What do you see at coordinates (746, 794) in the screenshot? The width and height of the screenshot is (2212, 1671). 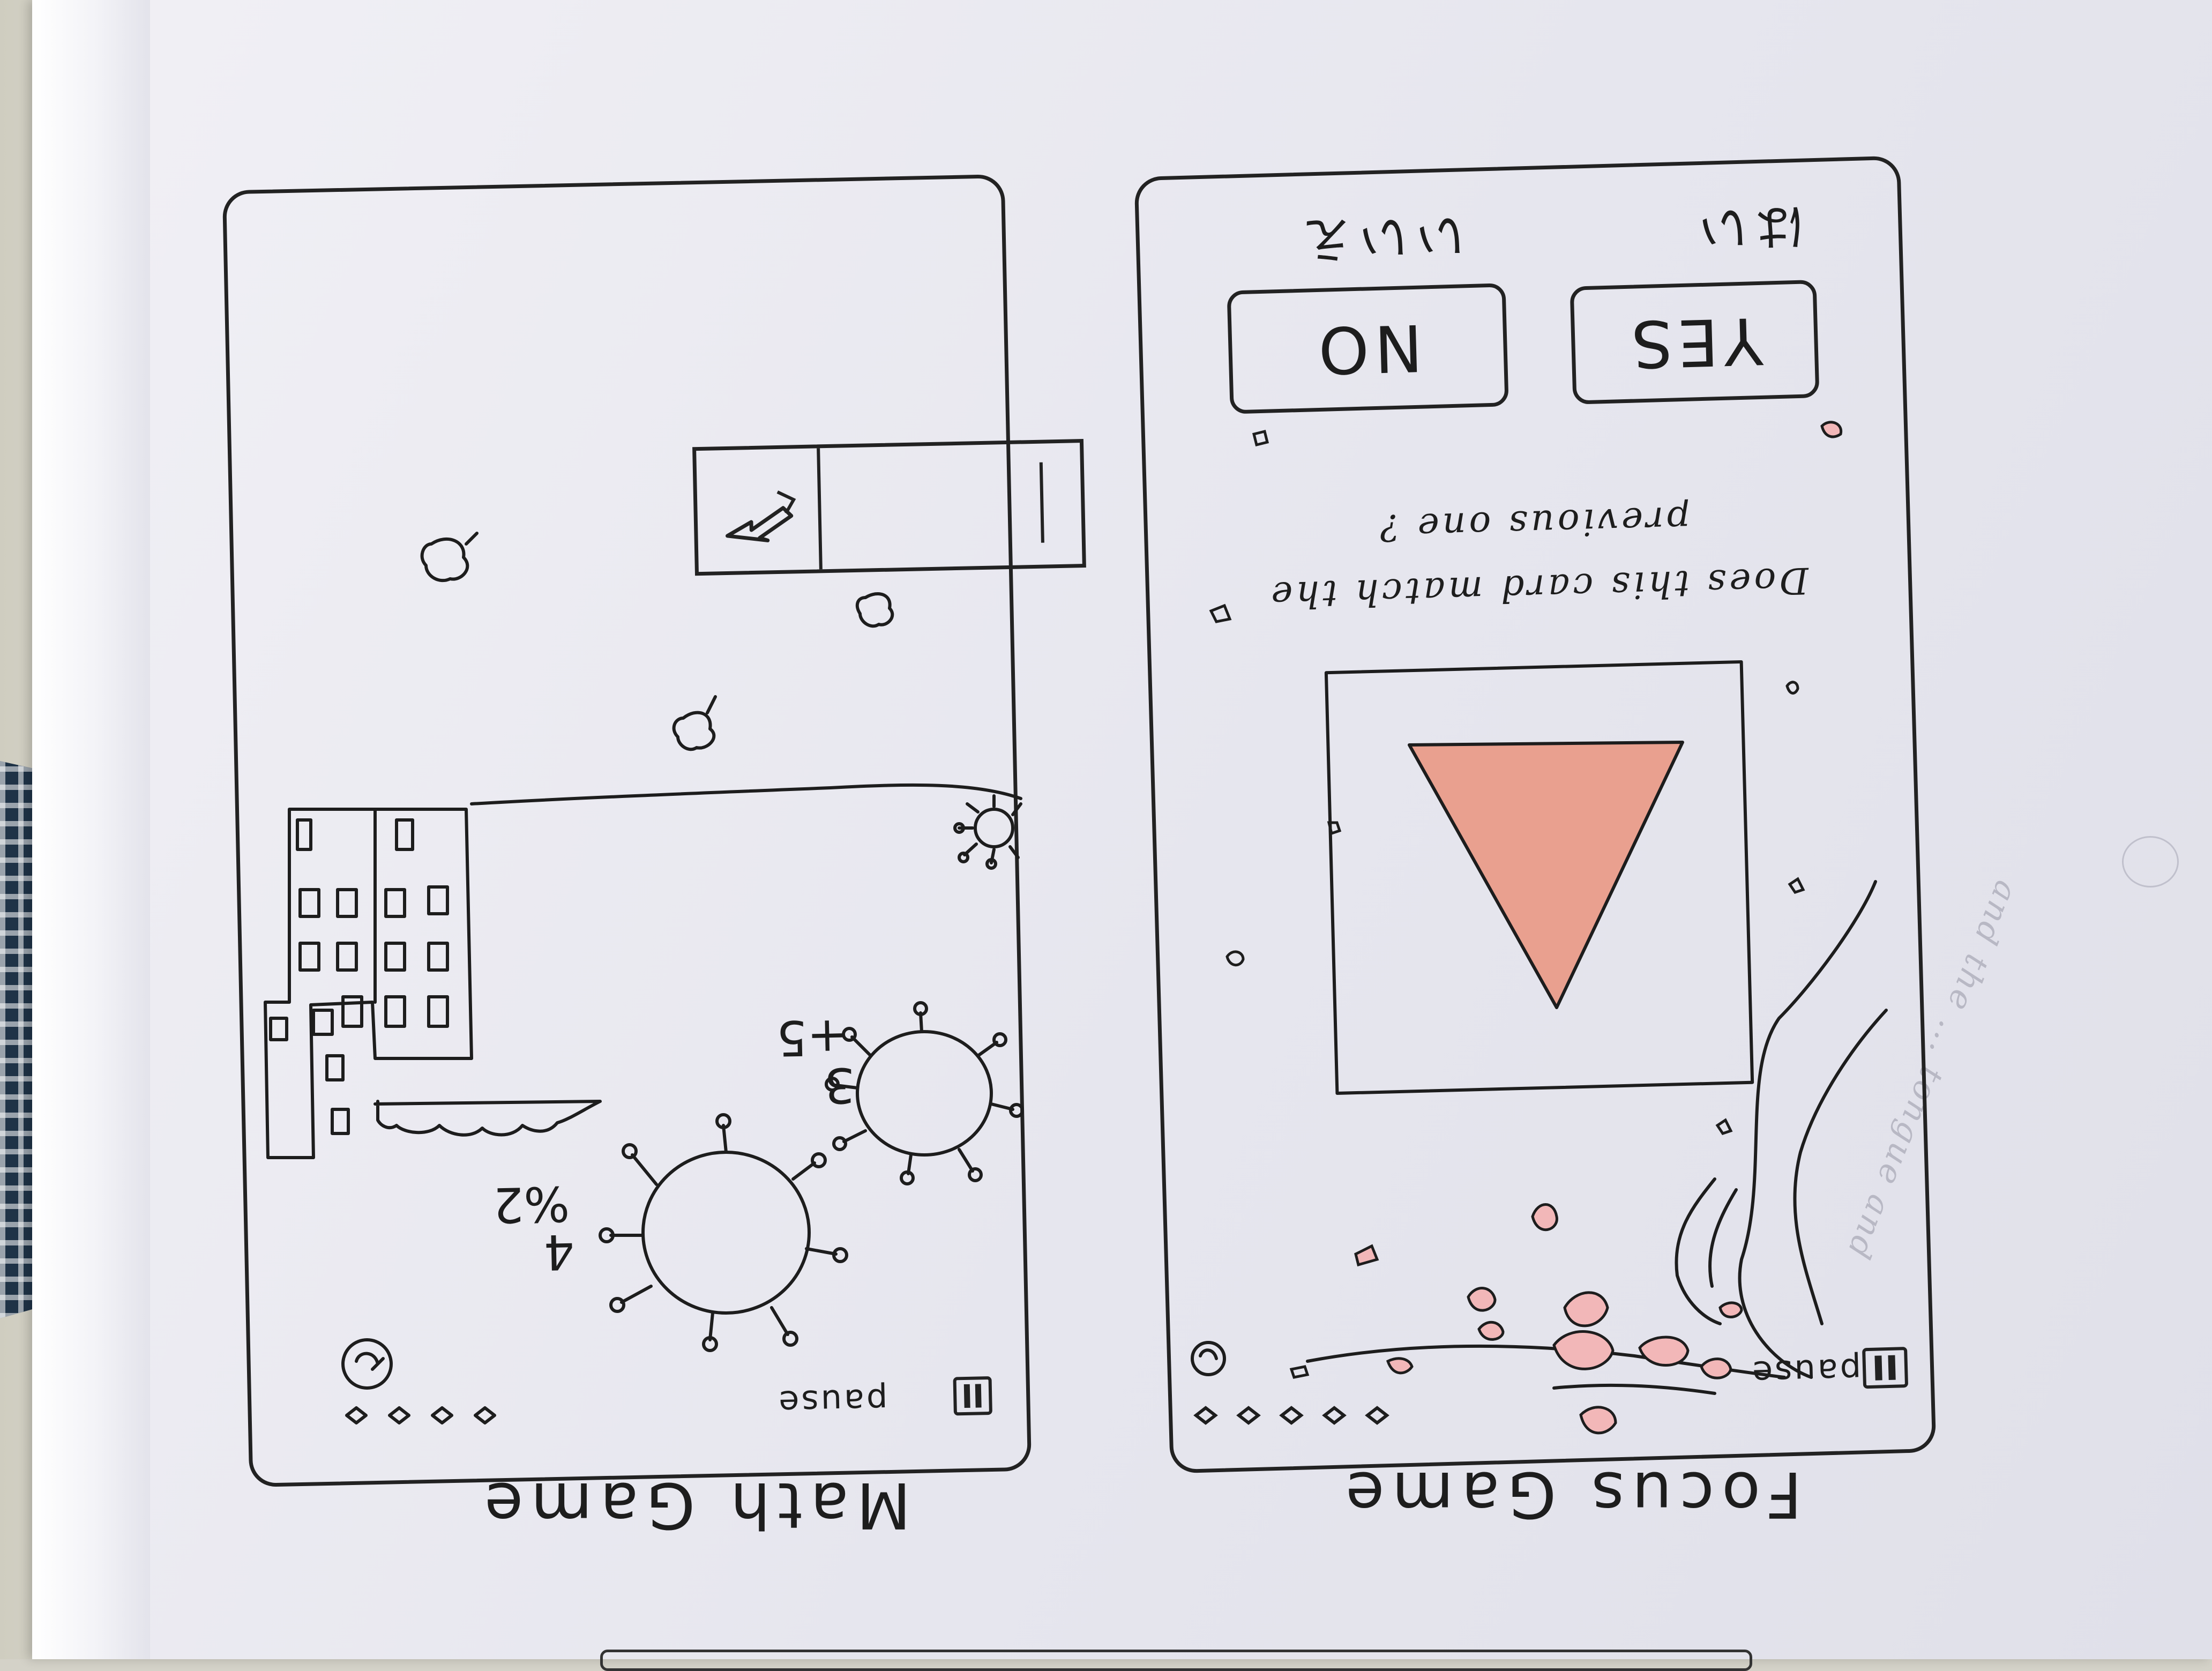 I see `ground-line` at bounding box center [746, 794].